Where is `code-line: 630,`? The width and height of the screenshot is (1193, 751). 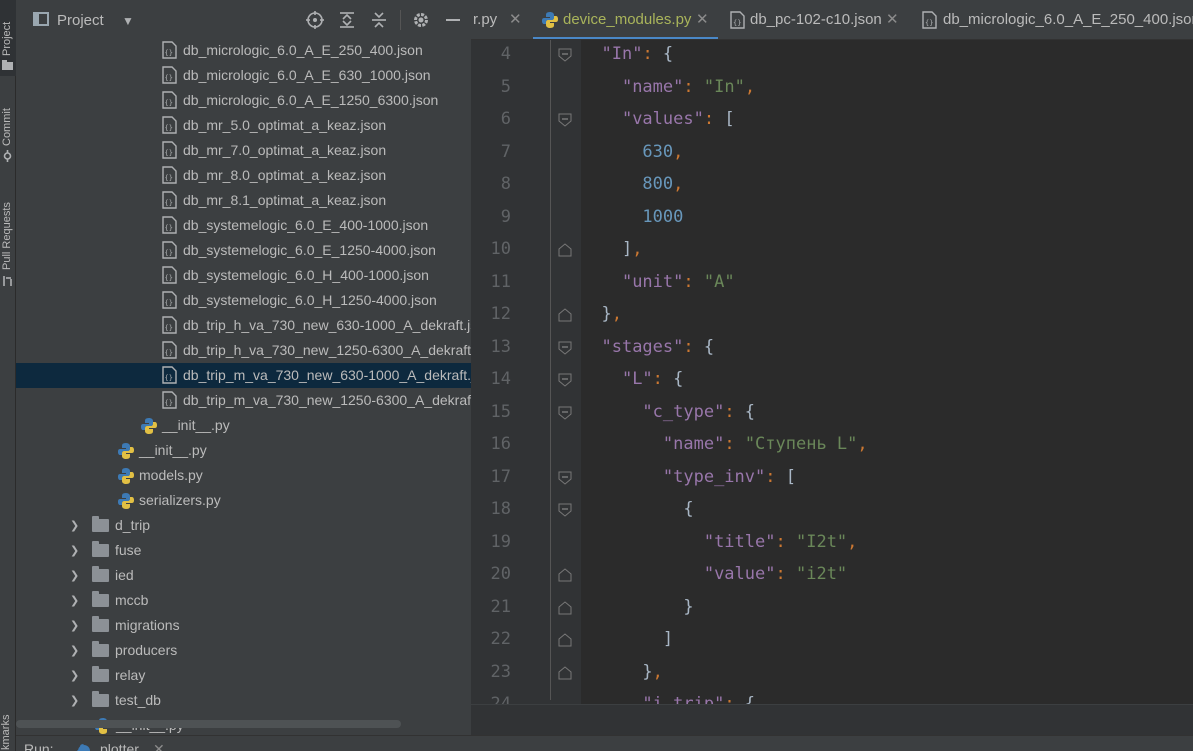 code-line: 630, is located at coordinates (663, 151).